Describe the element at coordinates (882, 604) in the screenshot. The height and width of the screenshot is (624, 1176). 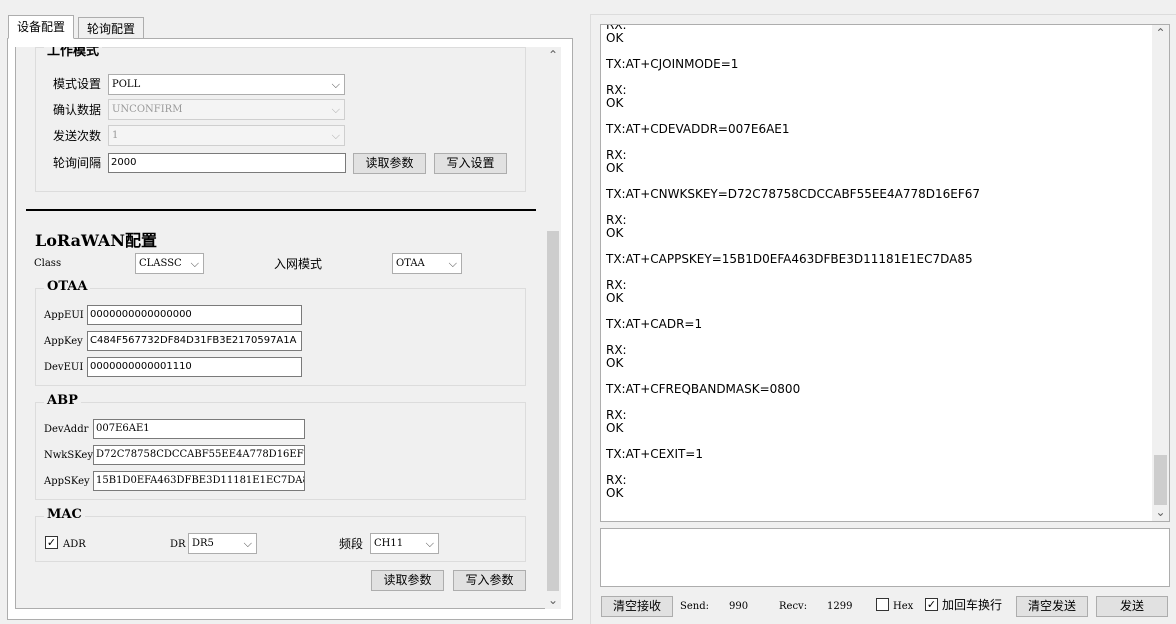
I see `hex-checkbox` at that location.